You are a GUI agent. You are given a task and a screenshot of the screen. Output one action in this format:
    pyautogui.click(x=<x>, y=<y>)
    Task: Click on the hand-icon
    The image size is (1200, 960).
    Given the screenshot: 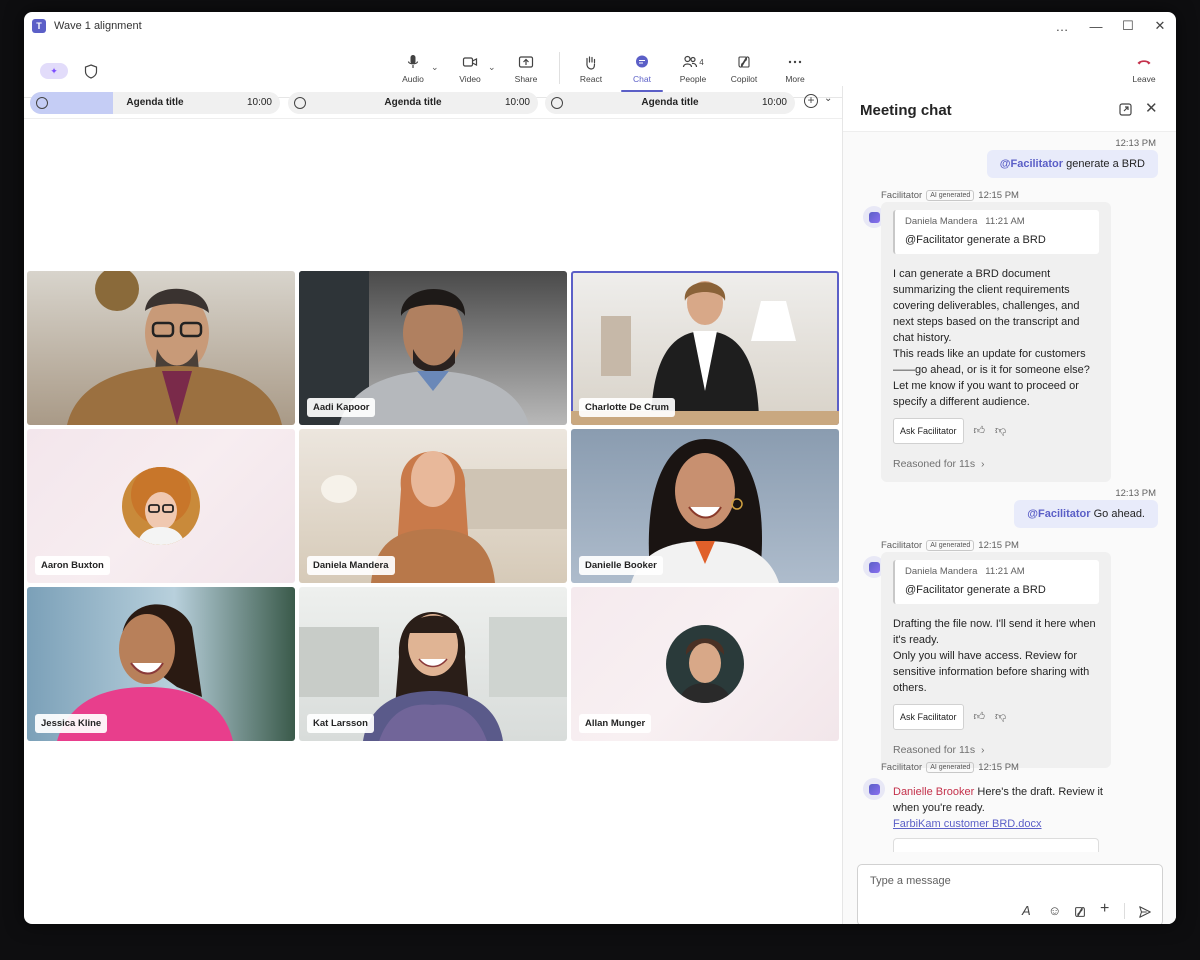 What is the action you would take?
    pyautogui.click(x=591, y=63)
    